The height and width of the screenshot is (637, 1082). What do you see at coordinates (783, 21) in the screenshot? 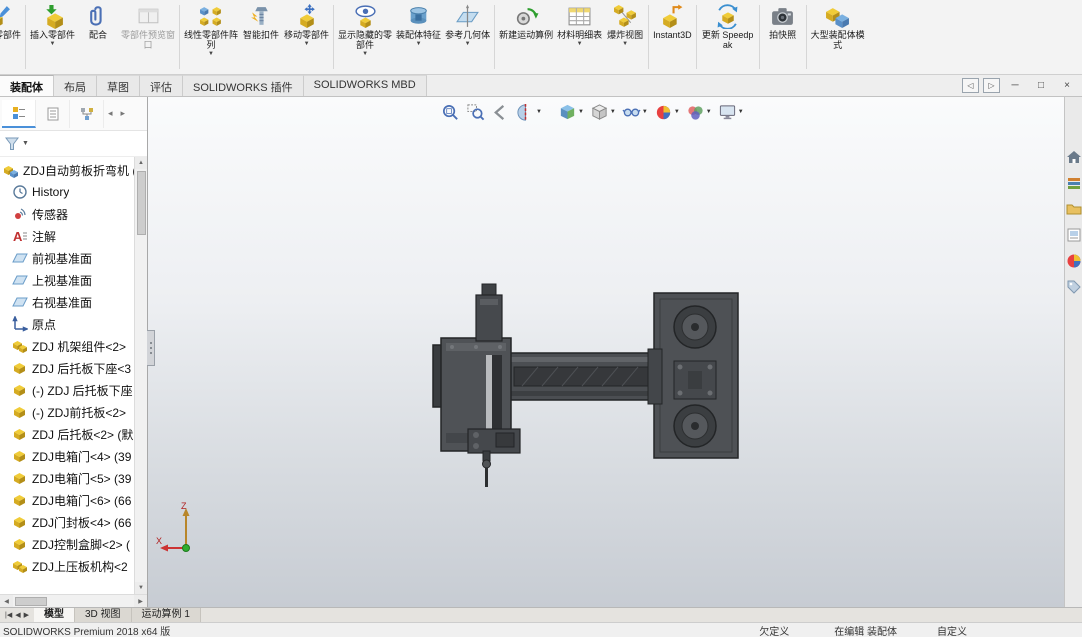
I see `ribbon-button-take-snapshot: 拍快照` at bounding box center [783, 21].